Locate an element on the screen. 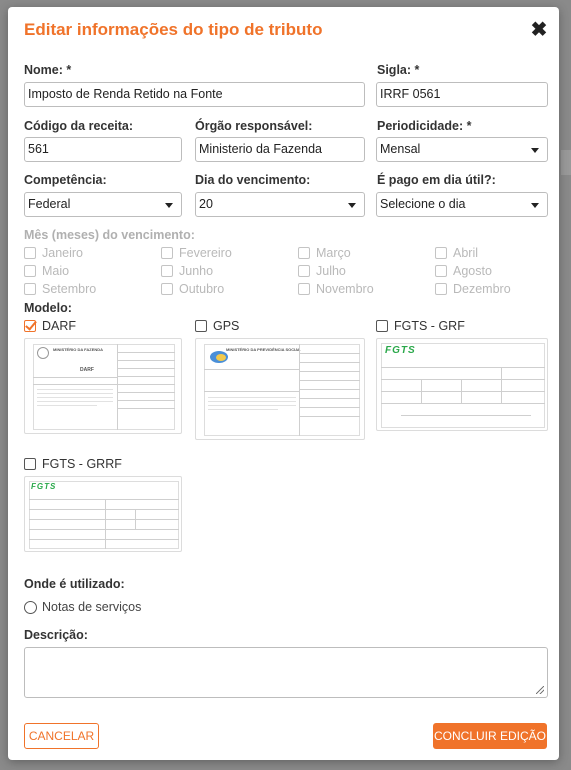  month-label: Fevereiro is located at coordinates (205, 253).